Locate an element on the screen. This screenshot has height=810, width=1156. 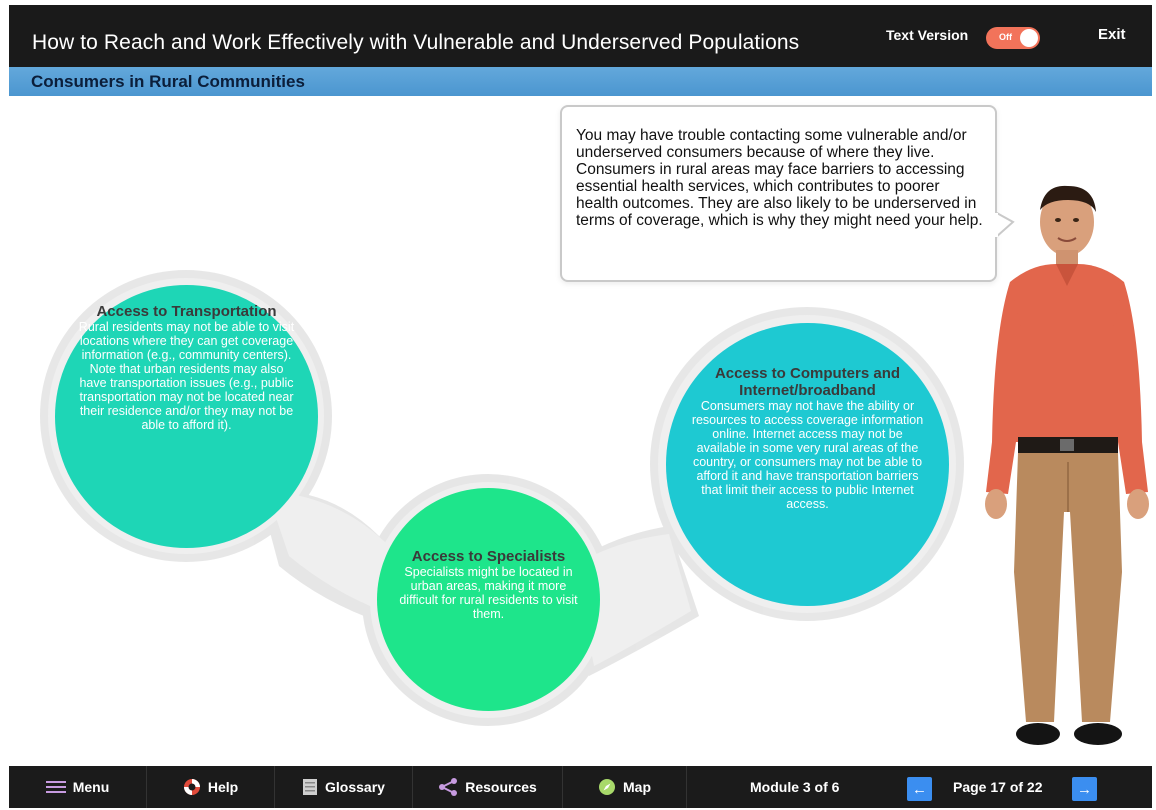
specialists-title: Access to Specialists is located at coordinates (488, 556).